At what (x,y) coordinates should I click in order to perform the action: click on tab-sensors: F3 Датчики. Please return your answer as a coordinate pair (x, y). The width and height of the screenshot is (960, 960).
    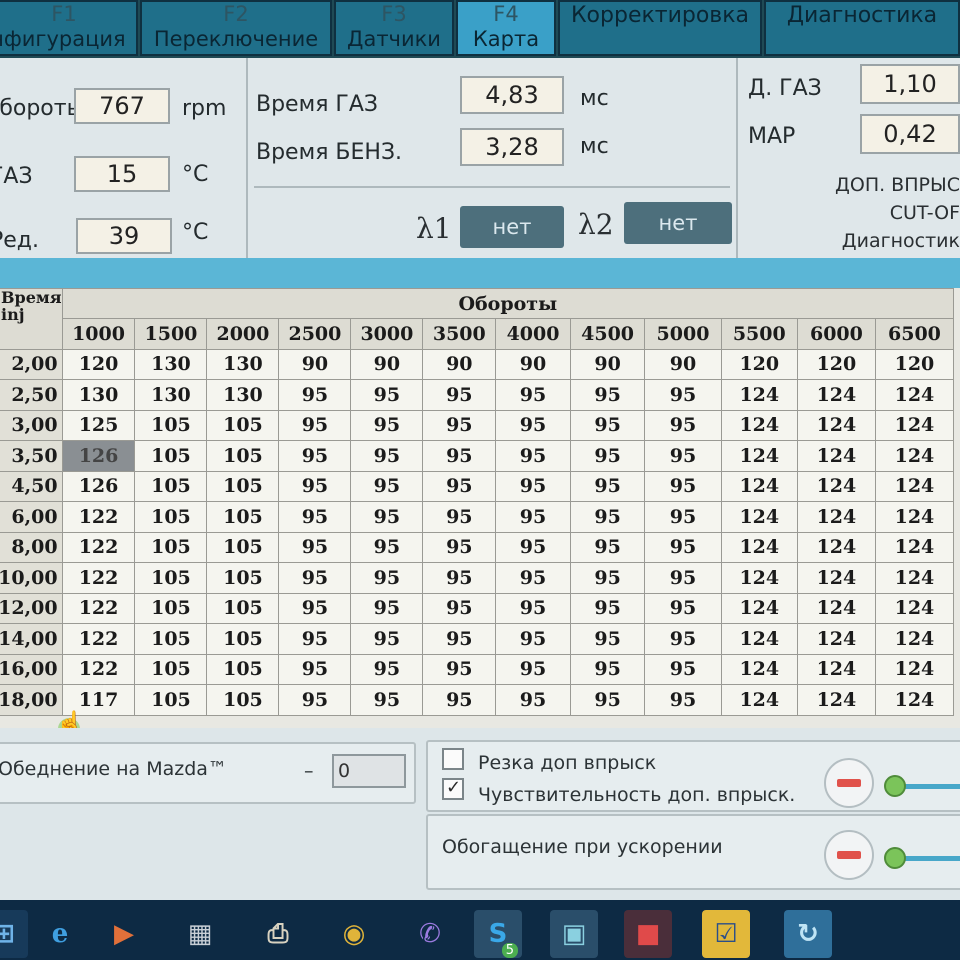
    Looking at the image, I should click on (394, 28).